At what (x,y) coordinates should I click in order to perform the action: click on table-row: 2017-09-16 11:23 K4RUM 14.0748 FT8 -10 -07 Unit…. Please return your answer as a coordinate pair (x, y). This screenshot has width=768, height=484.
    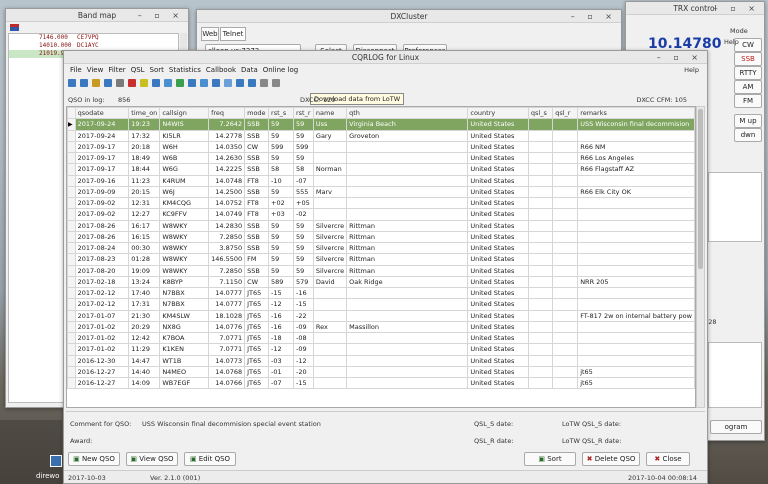
    Looking at the image, I should click on (381, 180).